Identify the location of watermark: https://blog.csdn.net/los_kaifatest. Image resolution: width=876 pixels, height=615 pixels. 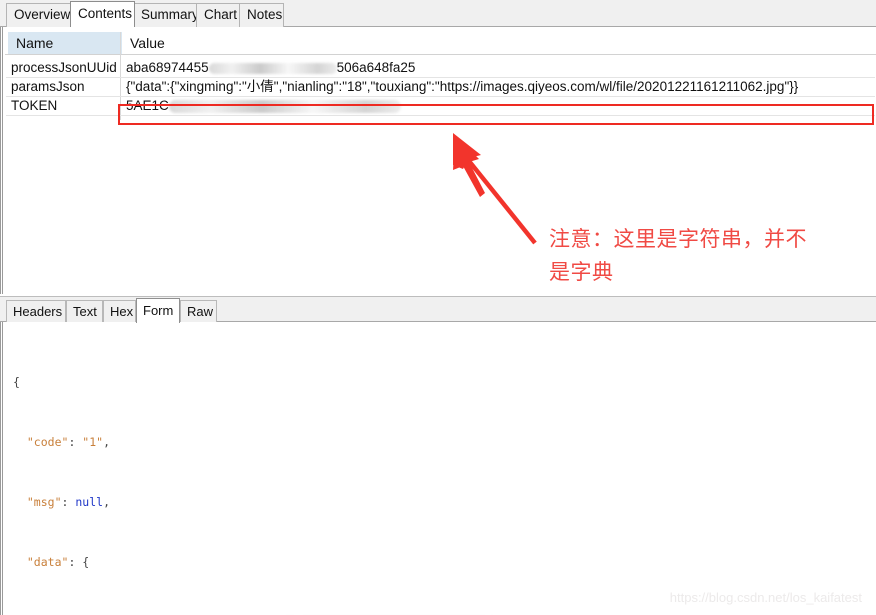
(765, 597).